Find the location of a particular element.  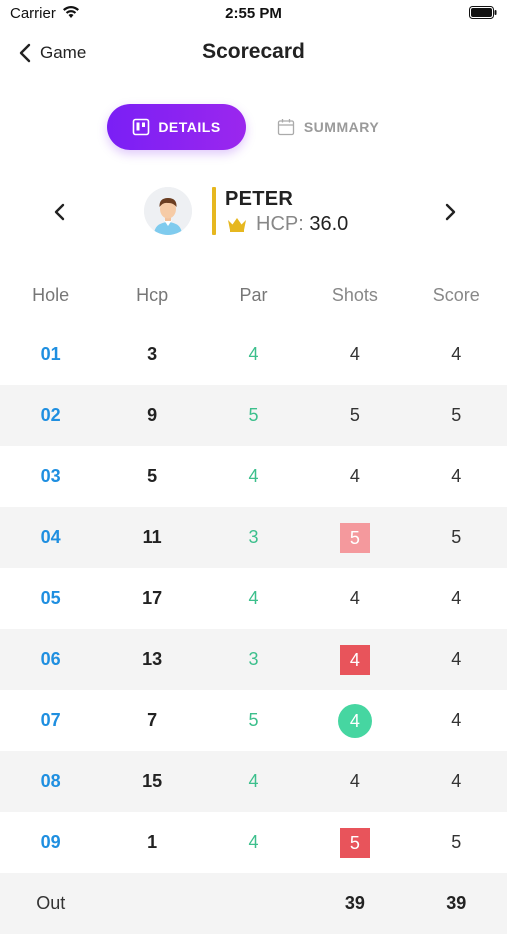

header-par: Par is located at coordinates (253, 294).